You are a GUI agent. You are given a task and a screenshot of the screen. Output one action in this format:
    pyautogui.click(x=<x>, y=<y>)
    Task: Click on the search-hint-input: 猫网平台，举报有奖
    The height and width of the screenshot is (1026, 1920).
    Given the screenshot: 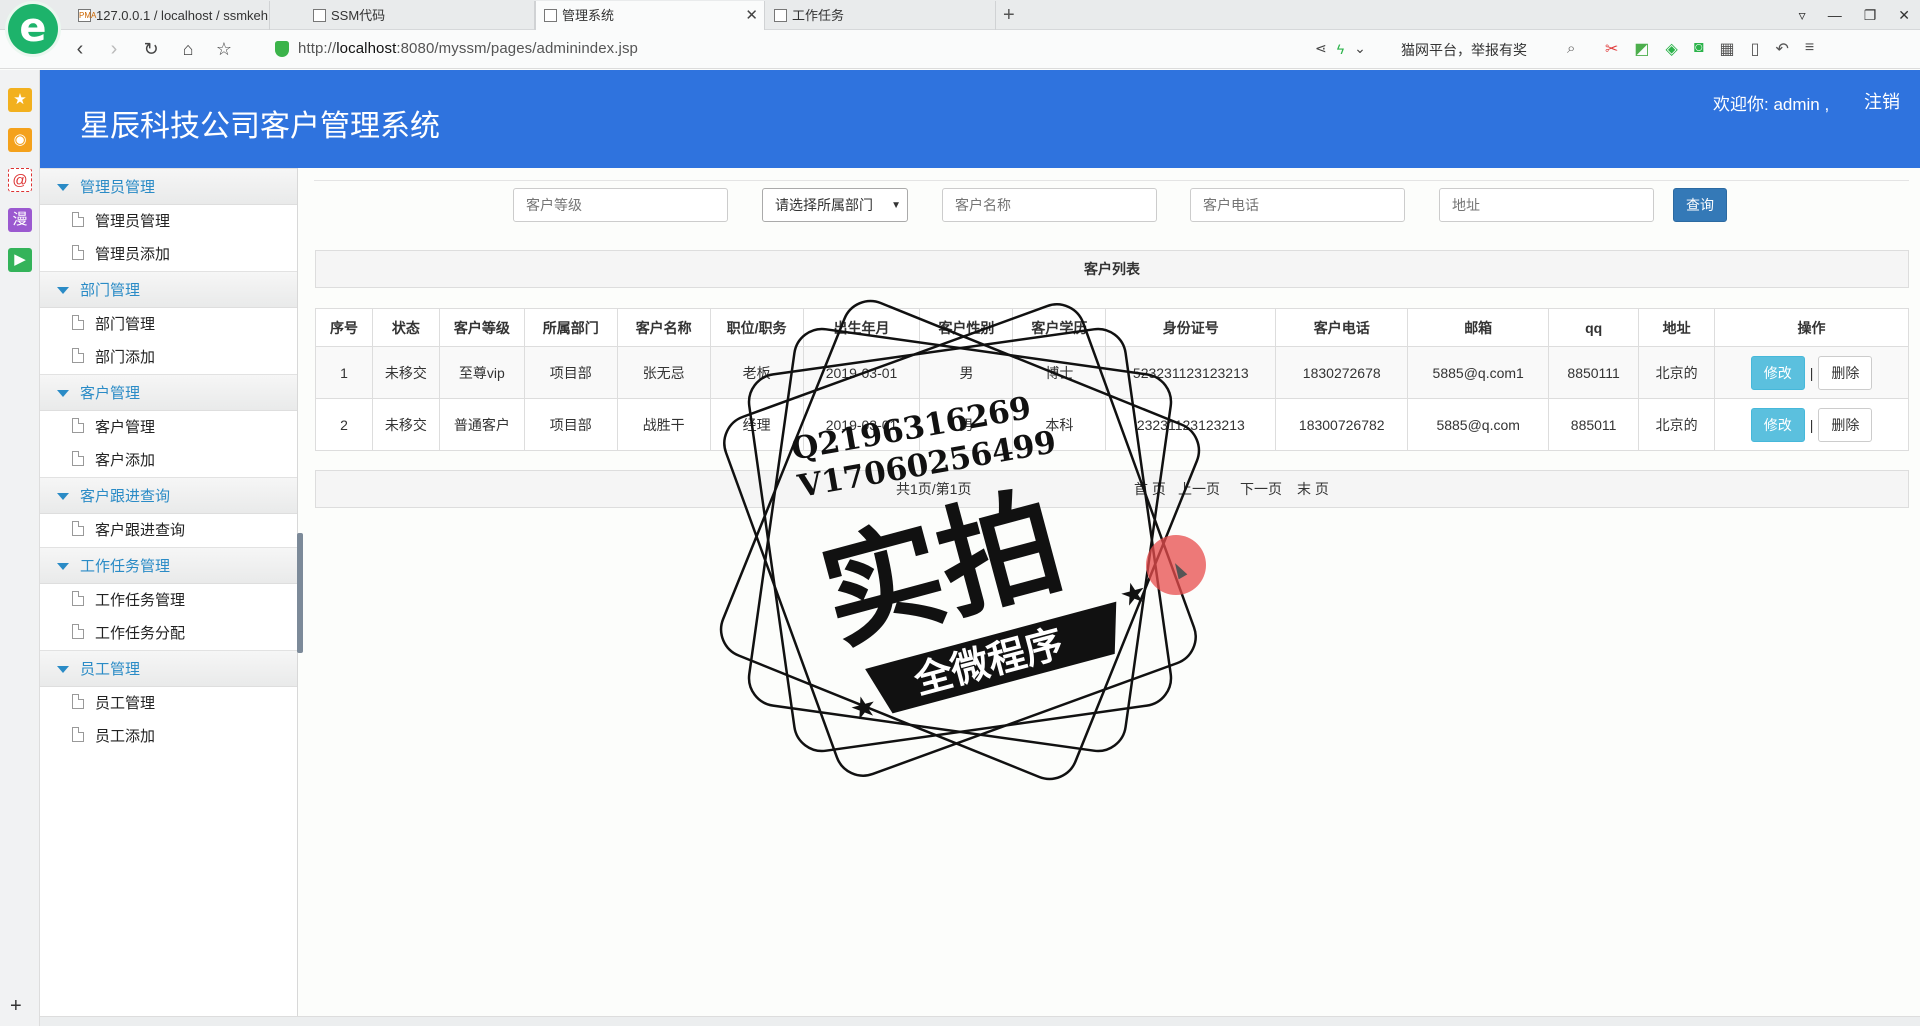 What is the action you would take?
    pyautogui.click(x=1464, y=50)
    